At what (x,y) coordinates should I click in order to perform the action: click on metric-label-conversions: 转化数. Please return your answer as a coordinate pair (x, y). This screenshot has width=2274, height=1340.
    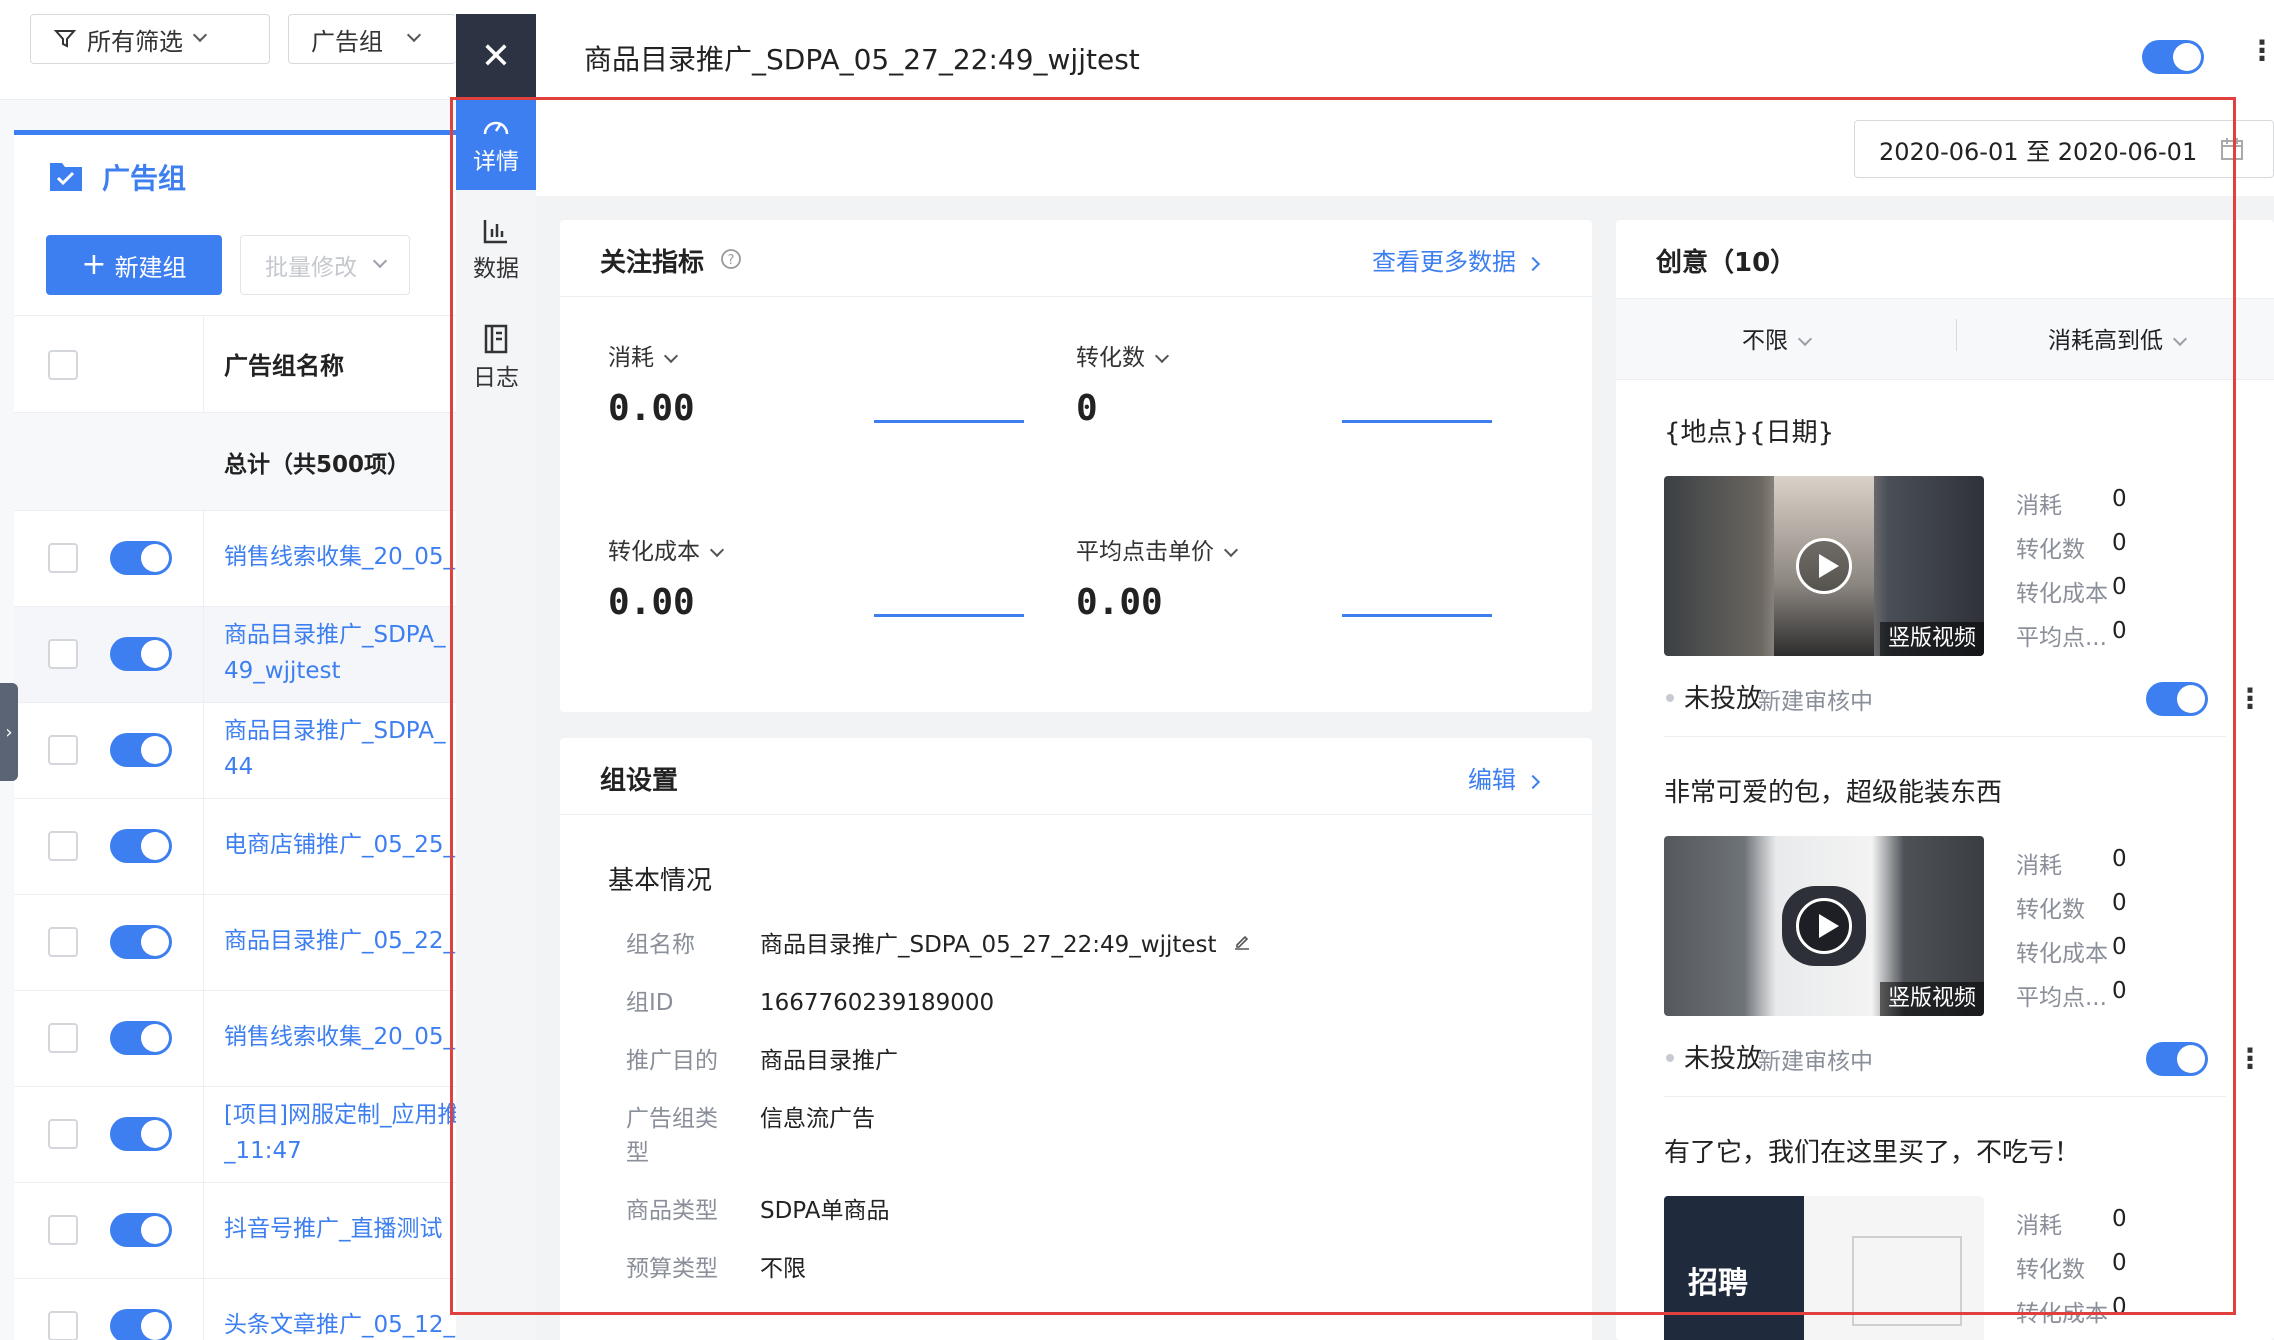
    Looking at the image, I should click on (1123, 355).